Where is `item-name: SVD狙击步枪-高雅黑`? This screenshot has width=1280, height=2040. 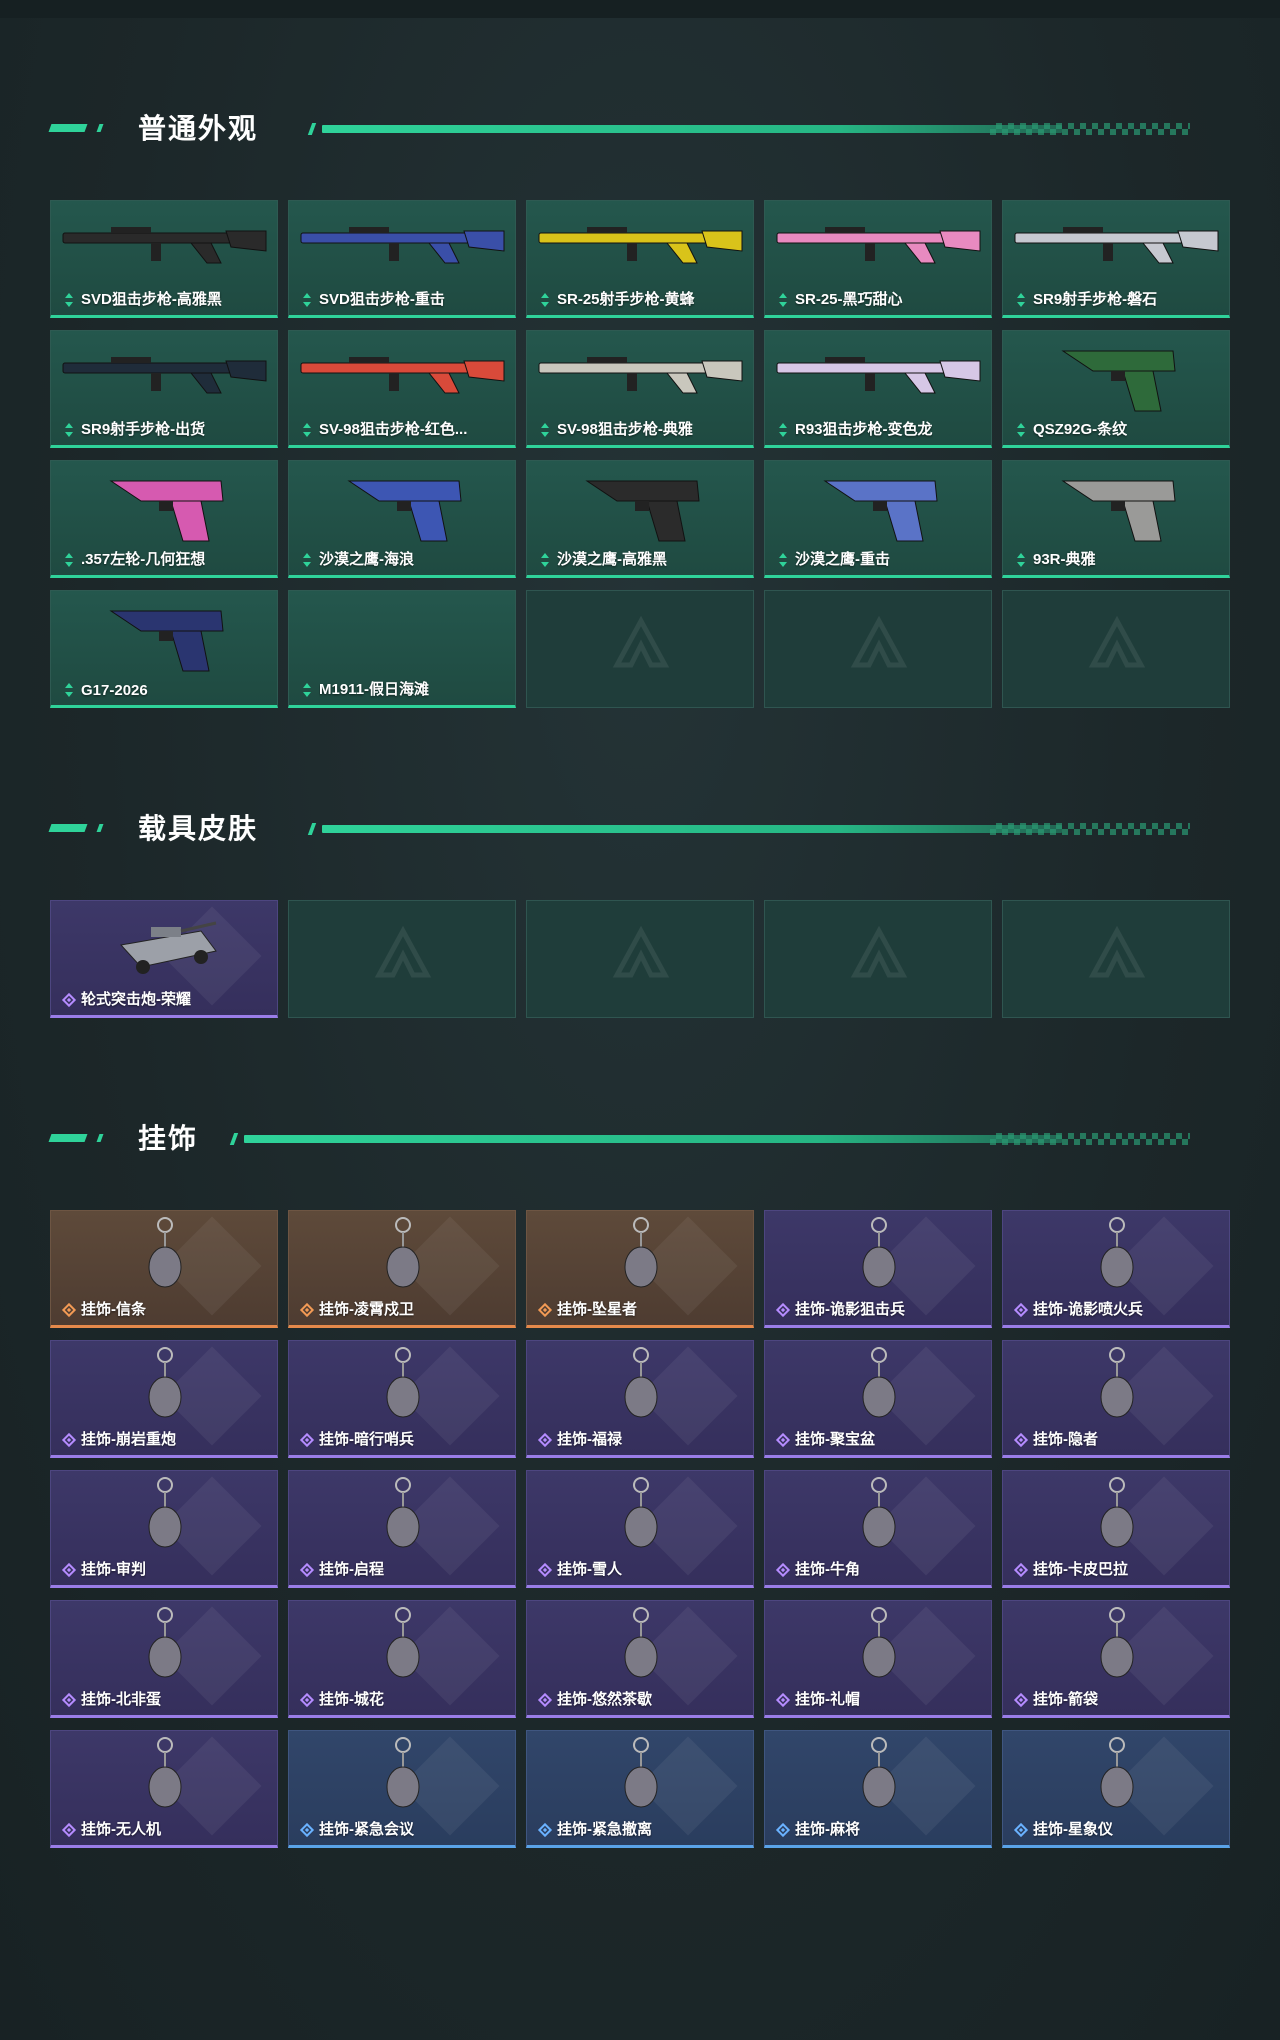 item-name: SVD狙击步枪-高雅黑 is located at coordinates (151, 299).